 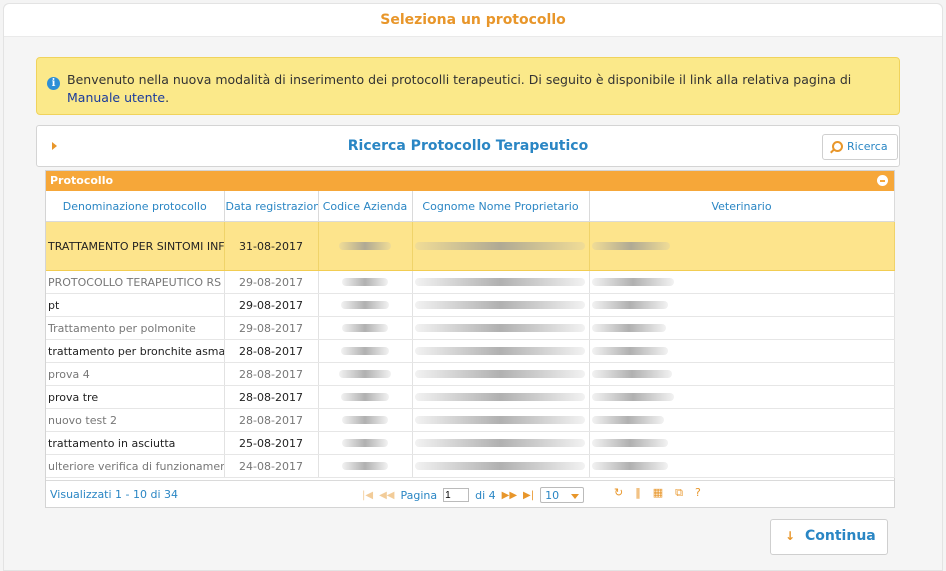 What do you see at coordinates (470, 282) in the screenshot?
I see `table-row: PROTOCOLLO TERAPEUTICO RS 29-08-2017` at bounding box center [470, 282].